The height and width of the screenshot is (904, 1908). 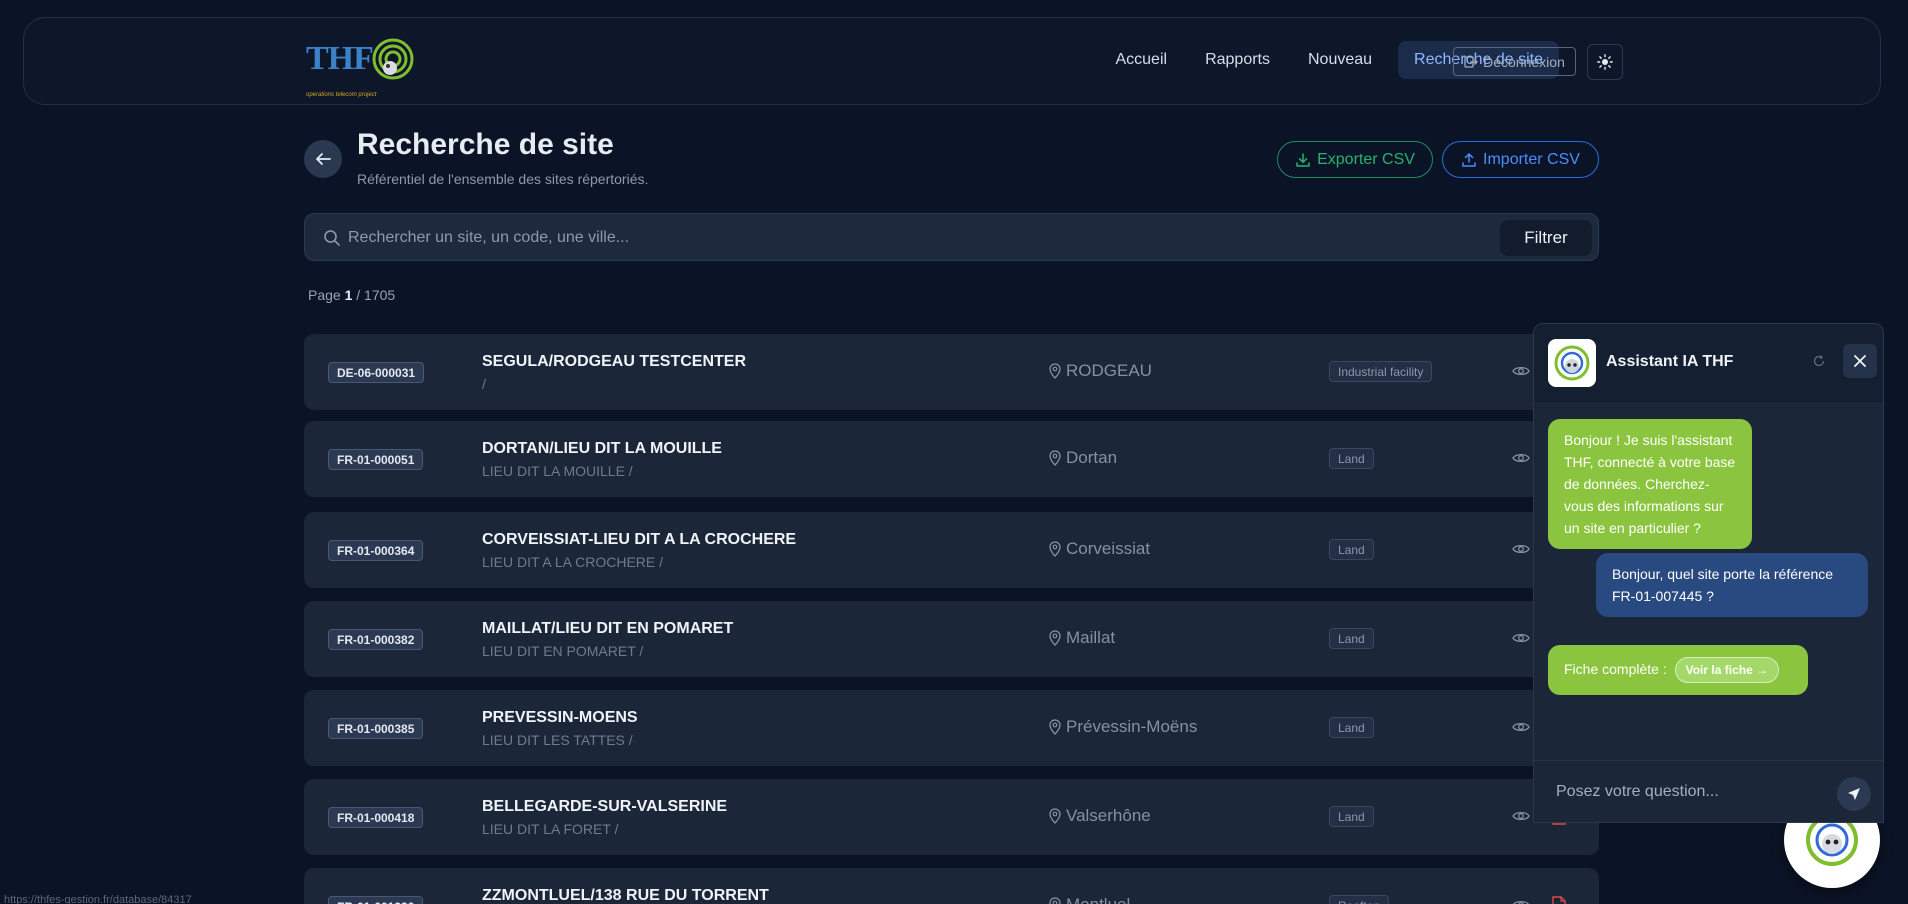 I want to click on import-csv-button: Importer CSV, so click(x=1520, y=159).